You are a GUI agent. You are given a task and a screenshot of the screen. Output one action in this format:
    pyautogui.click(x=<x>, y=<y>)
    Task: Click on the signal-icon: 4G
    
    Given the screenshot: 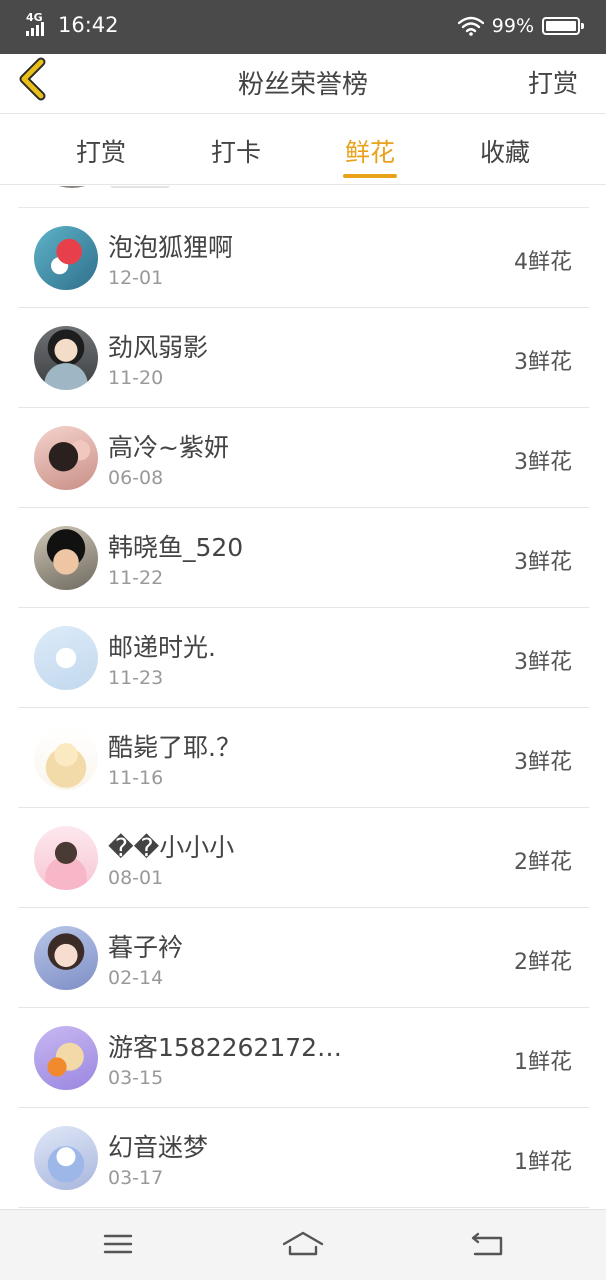 What is the action you would take?
    pyautogui.click(x=39, y=25)
    